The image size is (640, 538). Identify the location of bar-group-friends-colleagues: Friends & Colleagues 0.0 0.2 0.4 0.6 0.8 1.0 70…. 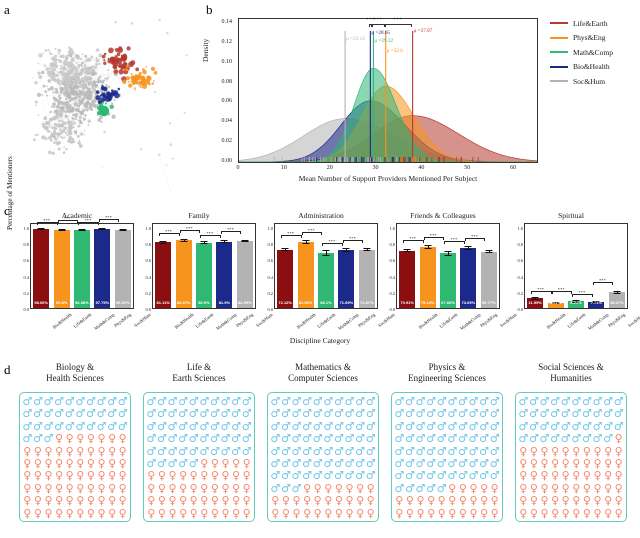
(451, 272).